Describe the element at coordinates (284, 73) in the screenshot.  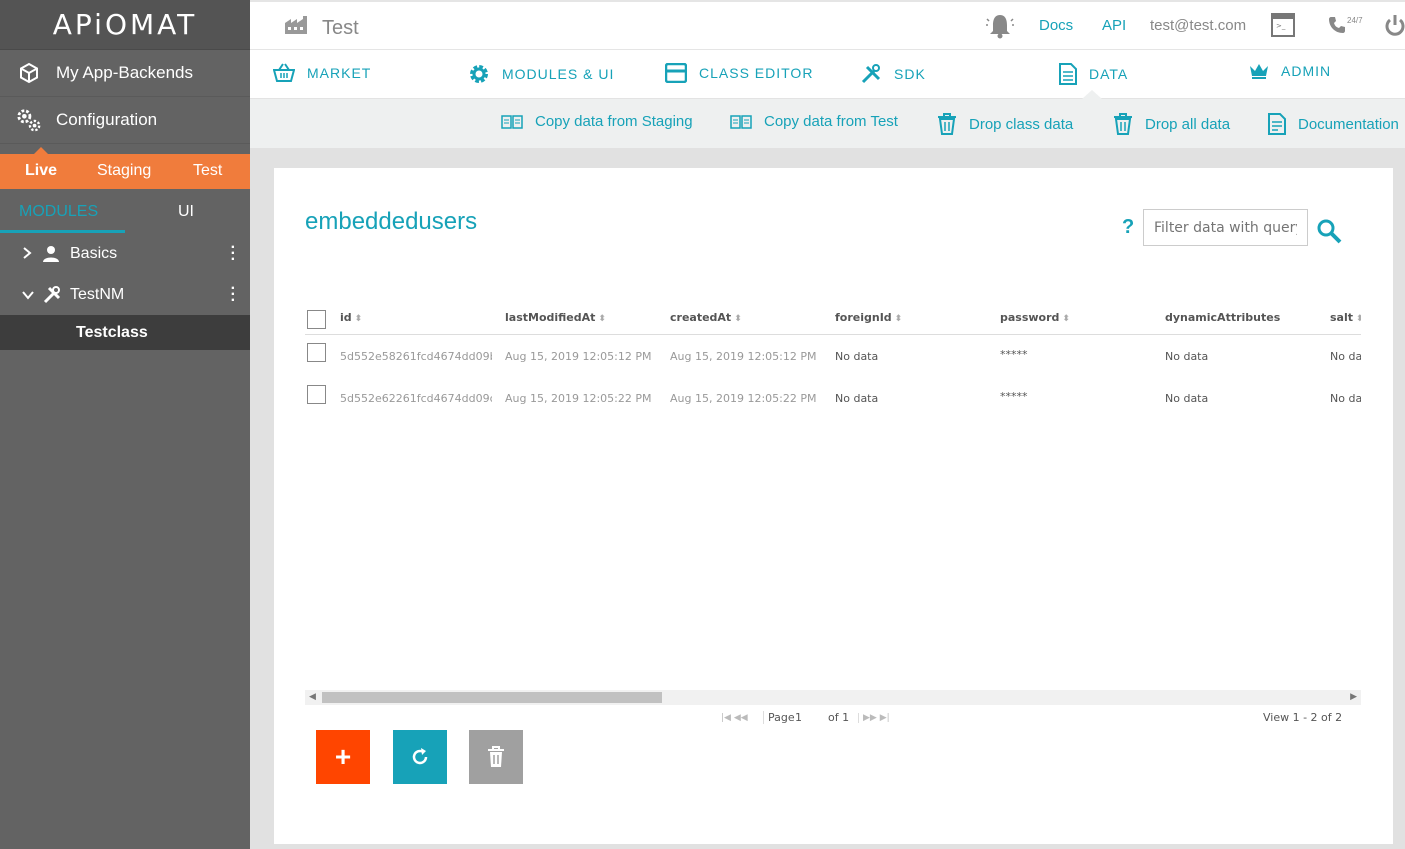
I see `basket-icon` at that location.